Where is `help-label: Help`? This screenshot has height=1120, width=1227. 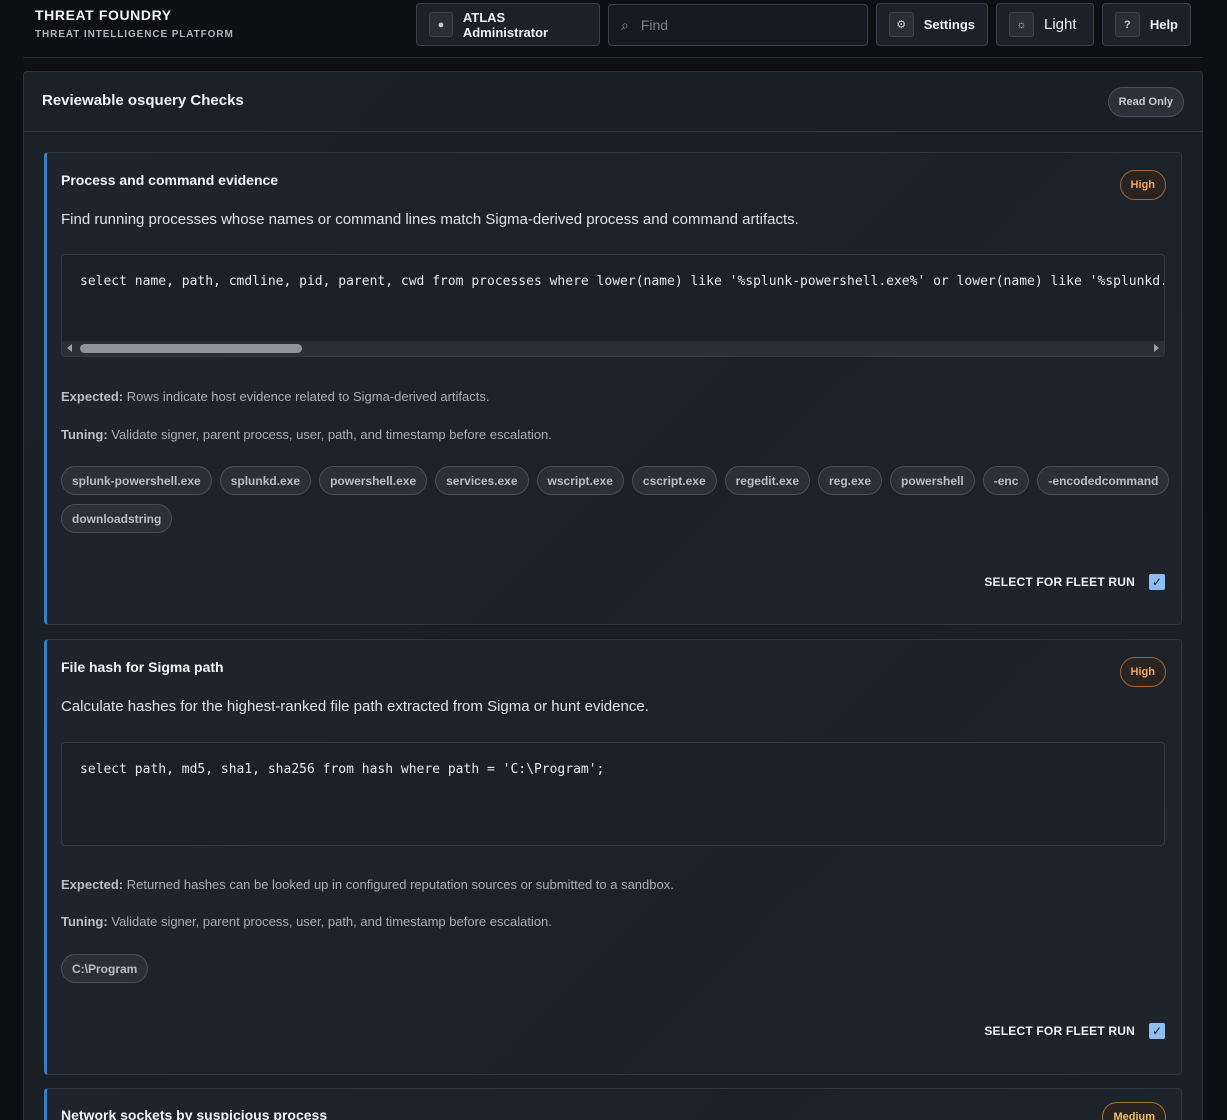 help-label: Help is located at coordinates (1163, 24).